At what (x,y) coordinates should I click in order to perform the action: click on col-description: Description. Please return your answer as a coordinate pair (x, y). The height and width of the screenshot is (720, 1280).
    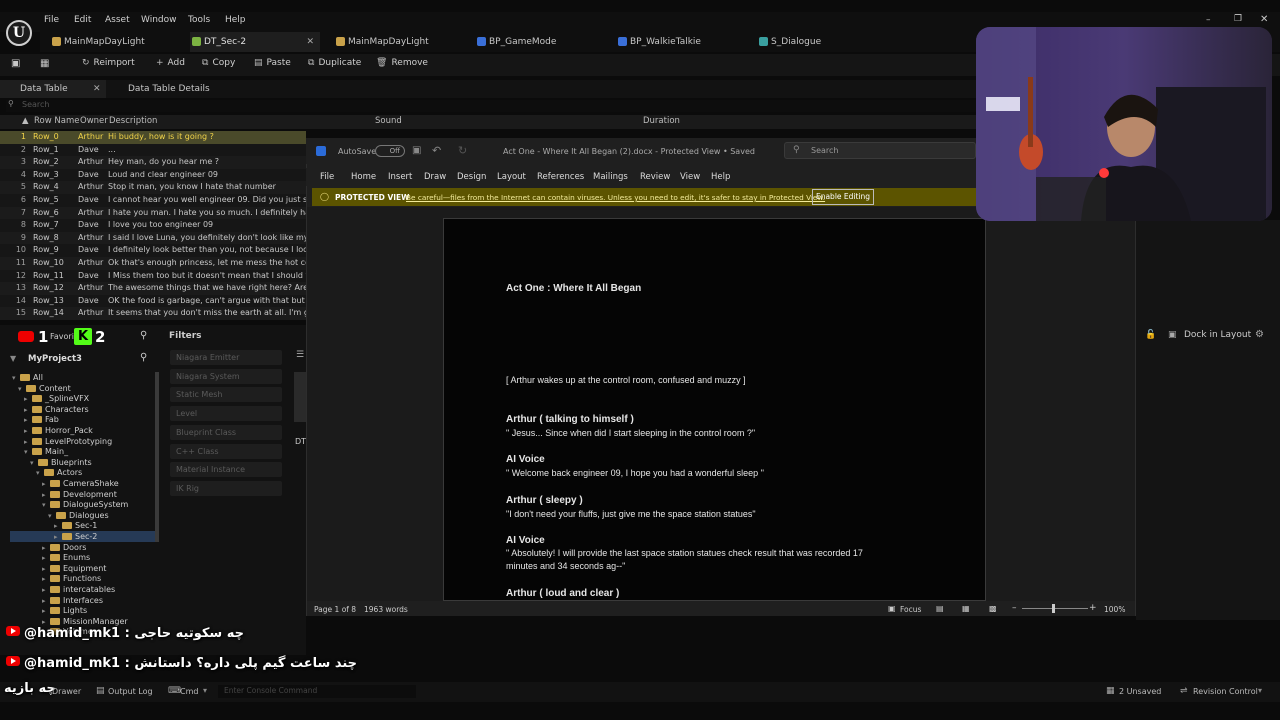
    Looking at the image, I should click on (133, 121).